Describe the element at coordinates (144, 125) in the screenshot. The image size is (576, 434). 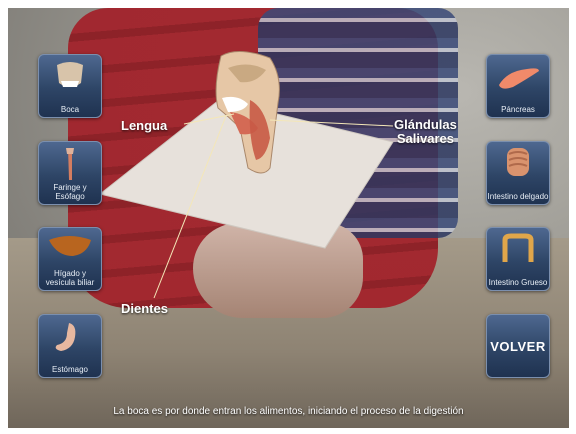
I see `label-lengua: Lengua` at that location.